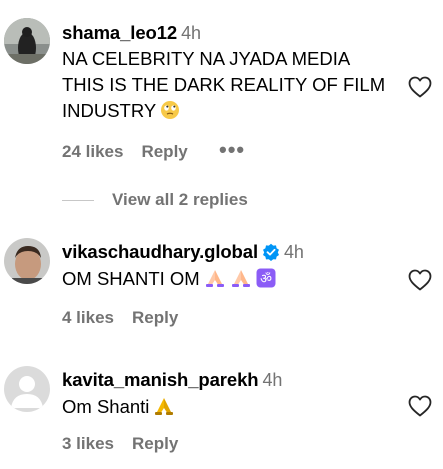  I want to click on divider, so click(78, 201).